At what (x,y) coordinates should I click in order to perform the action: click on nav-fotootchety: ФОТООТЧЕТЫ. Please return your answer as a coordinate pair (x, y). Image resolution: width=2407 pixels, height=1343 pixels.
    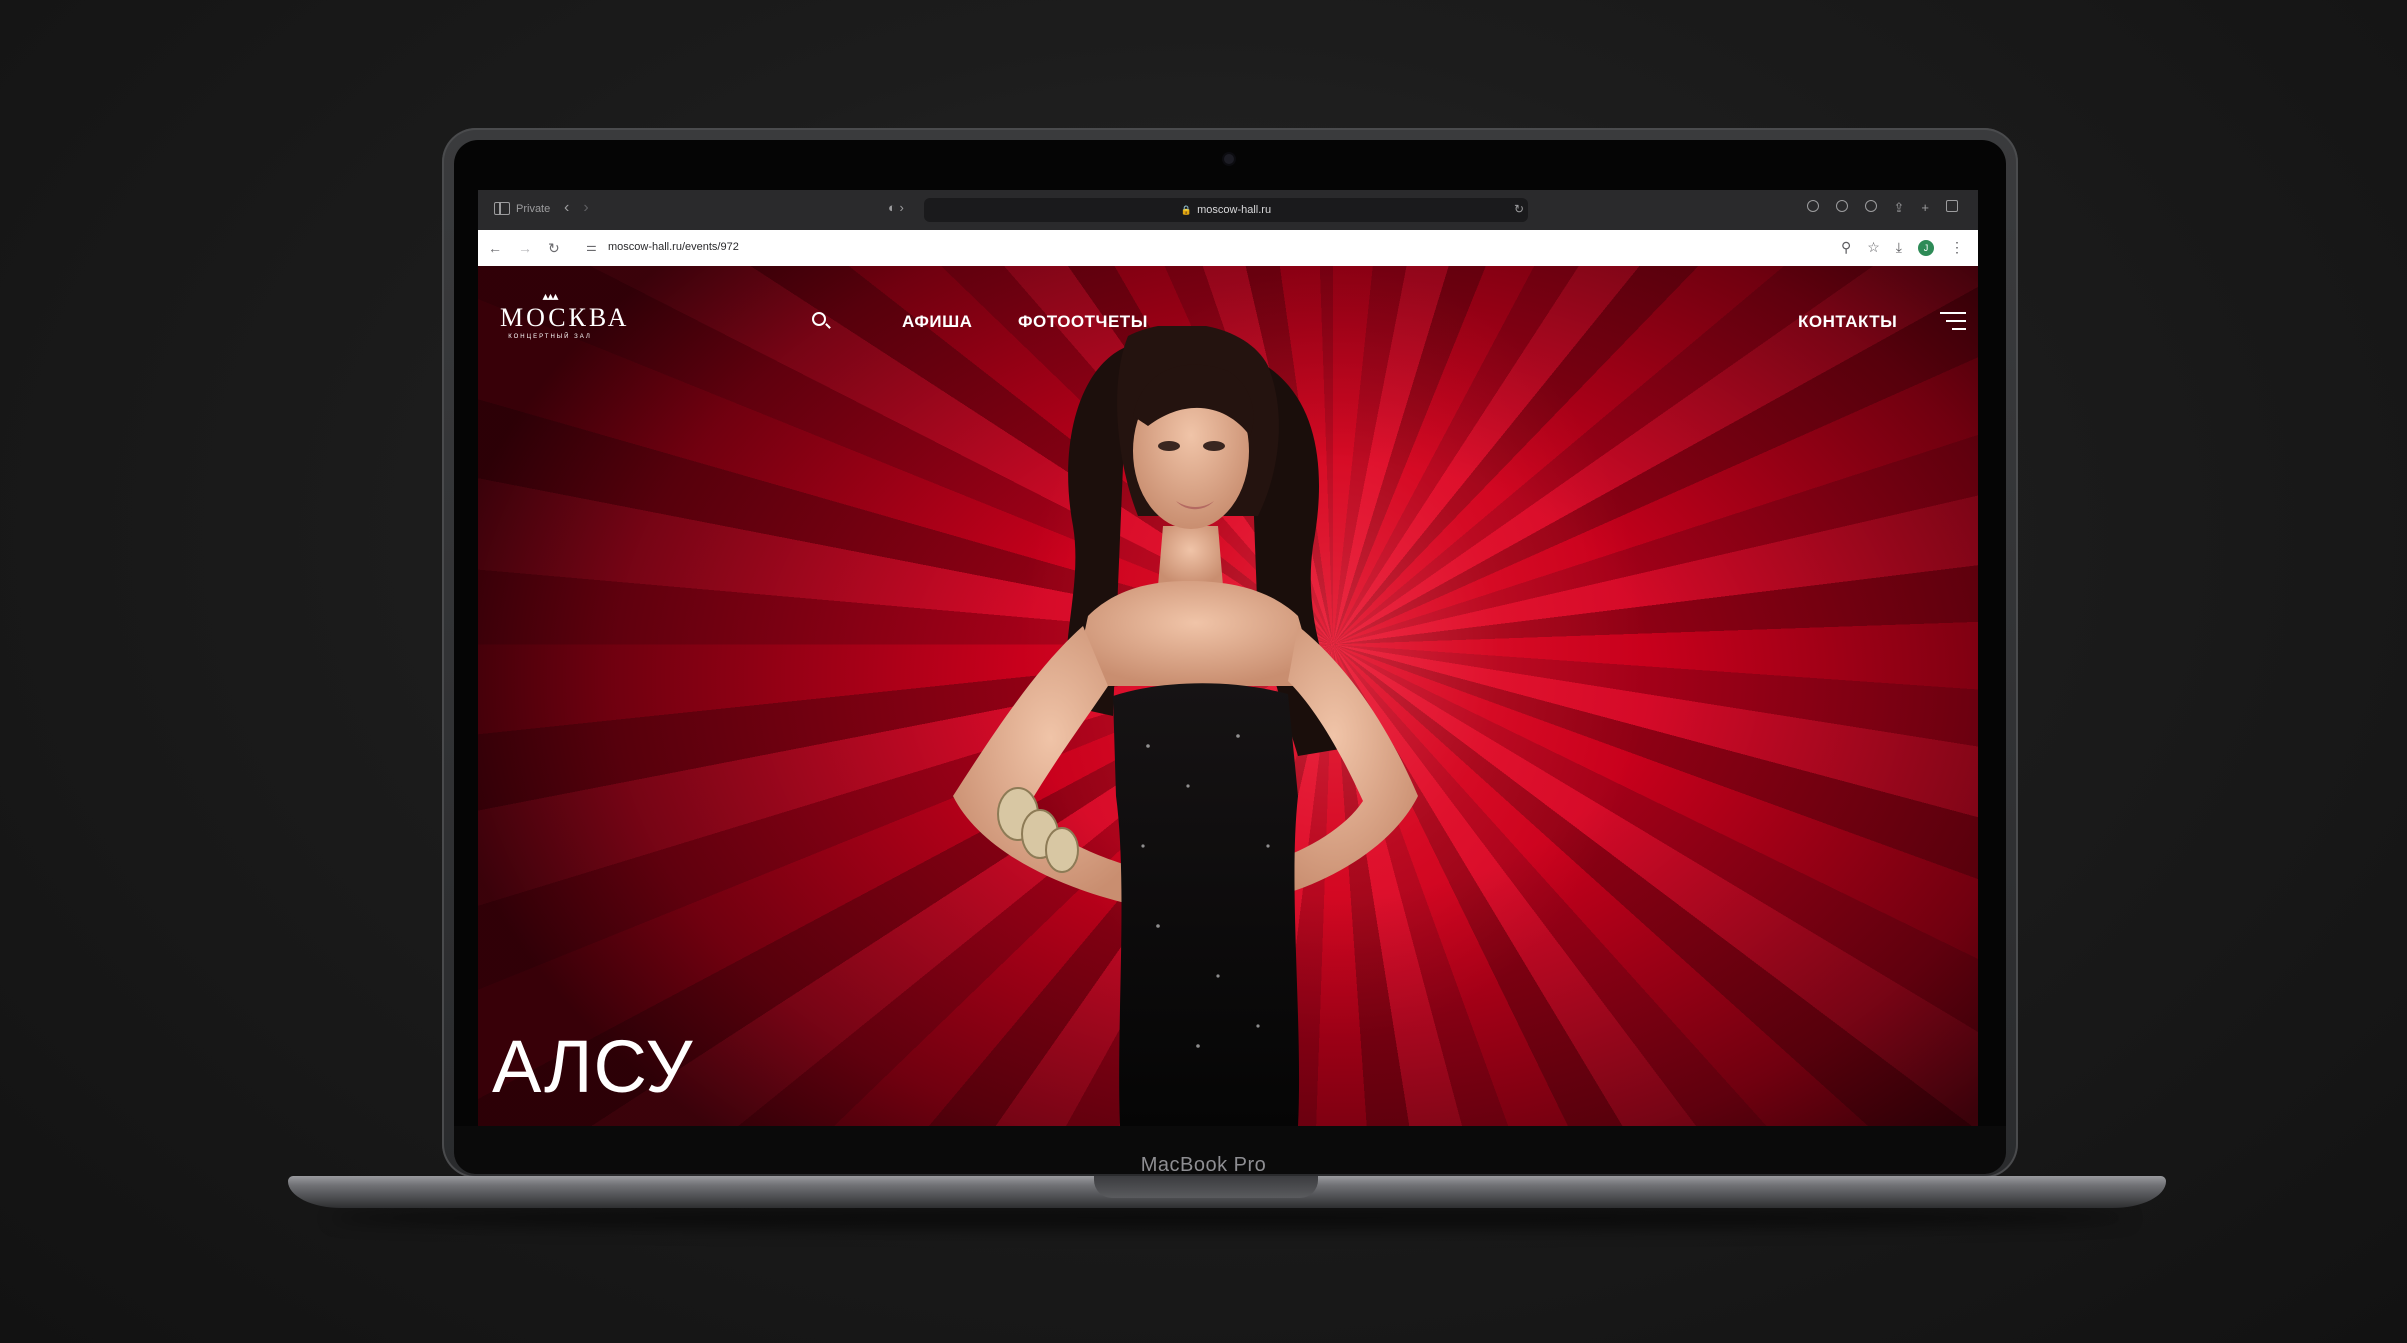
    Looking at the image, I should click on (1083, 322).